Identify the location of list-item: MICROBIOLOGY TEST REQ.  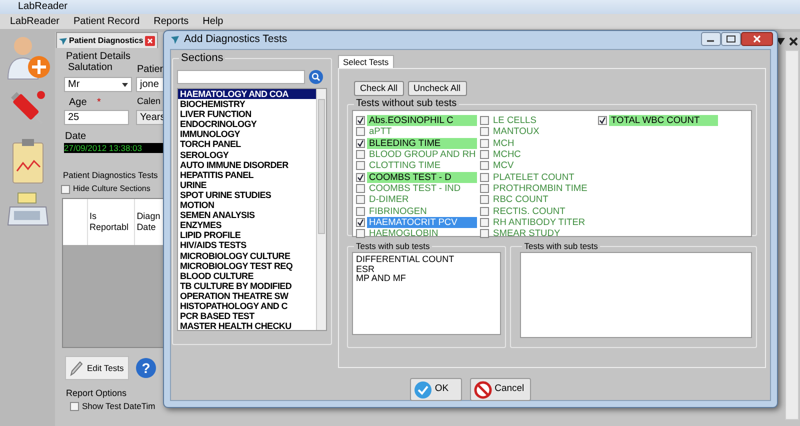
(247, 265).